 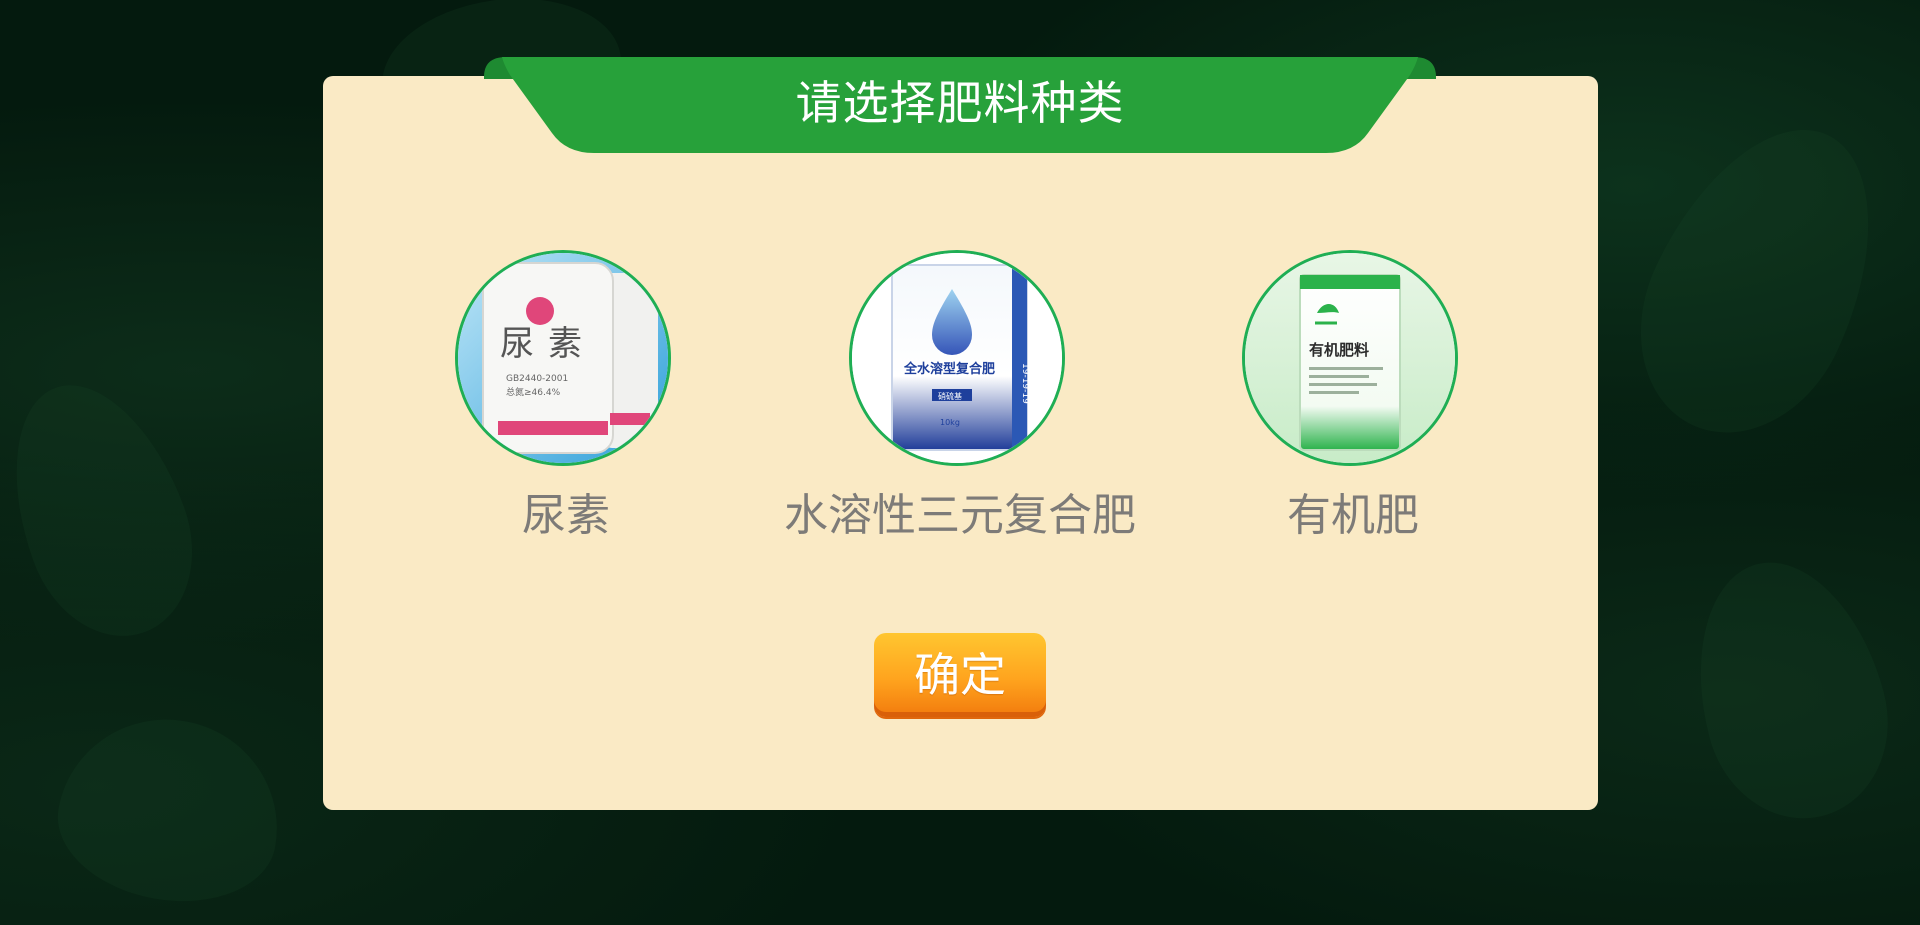 I want to click on option-organic: 有机肥料 有机肥, so click(x=1353, y=400).